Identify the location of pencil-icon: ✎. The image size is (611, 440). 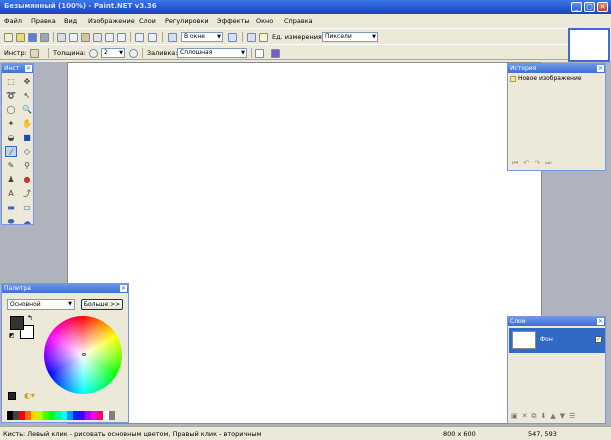
(11, 165).